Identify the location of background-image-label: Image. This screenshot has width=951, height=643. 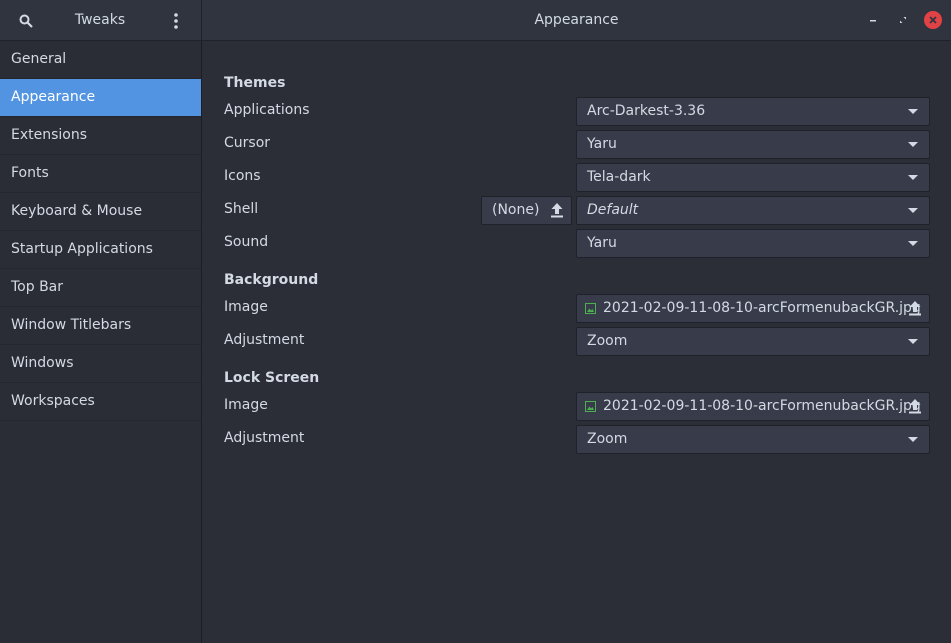
(246, 307).